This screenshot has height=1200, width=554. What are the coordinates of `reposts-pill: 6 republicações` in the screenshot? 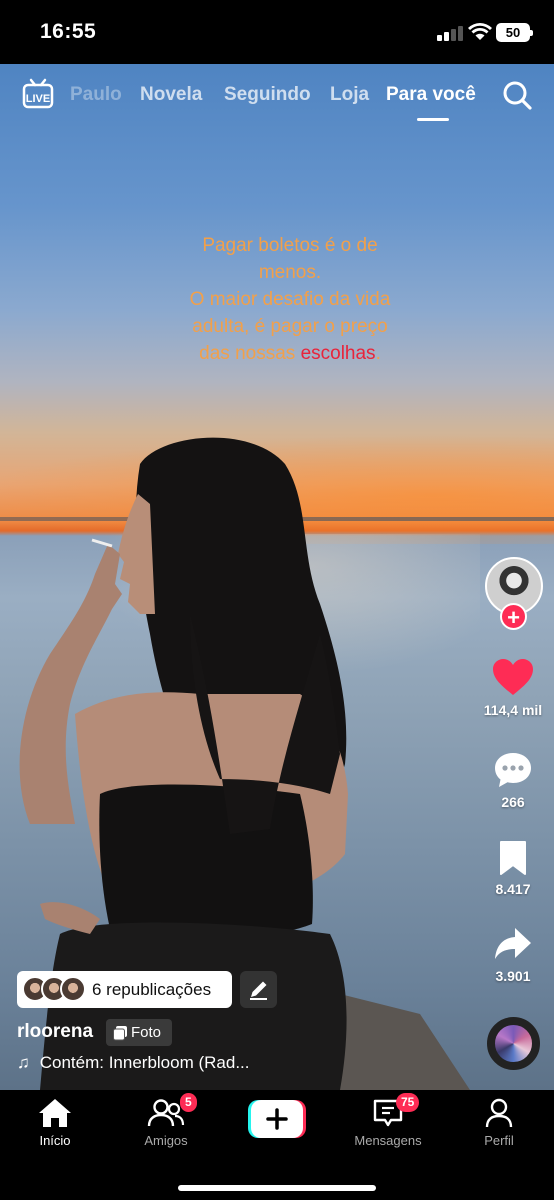 It's located at (124, 989).